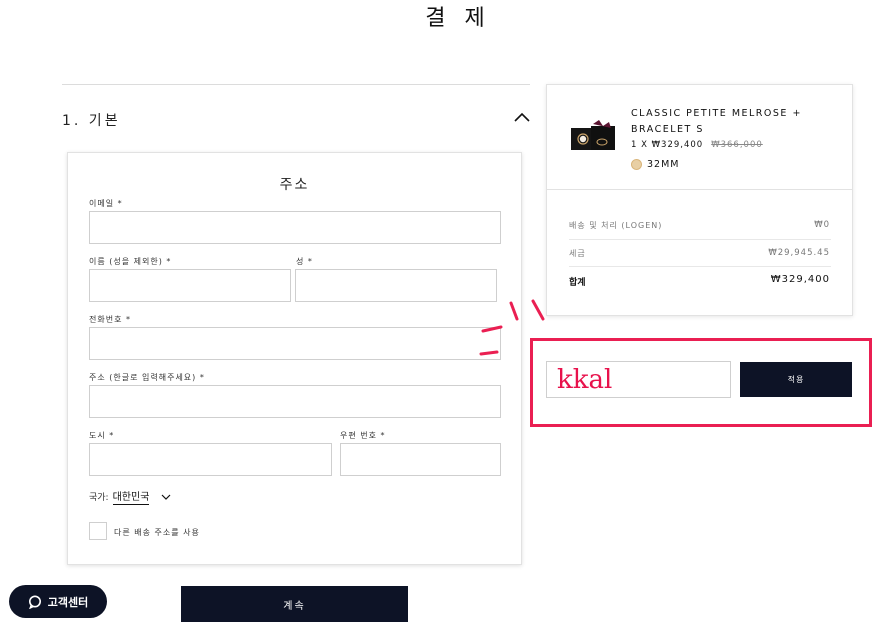  I want to click on tax-value: ₩29,945.45, so click(799, 253).